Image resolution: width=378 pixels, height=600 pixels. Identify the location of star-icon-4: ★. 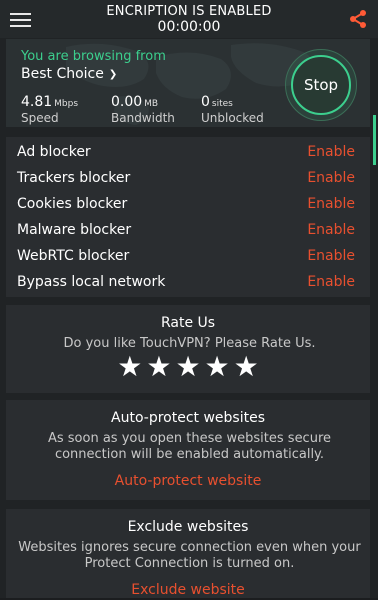
(217, 367).